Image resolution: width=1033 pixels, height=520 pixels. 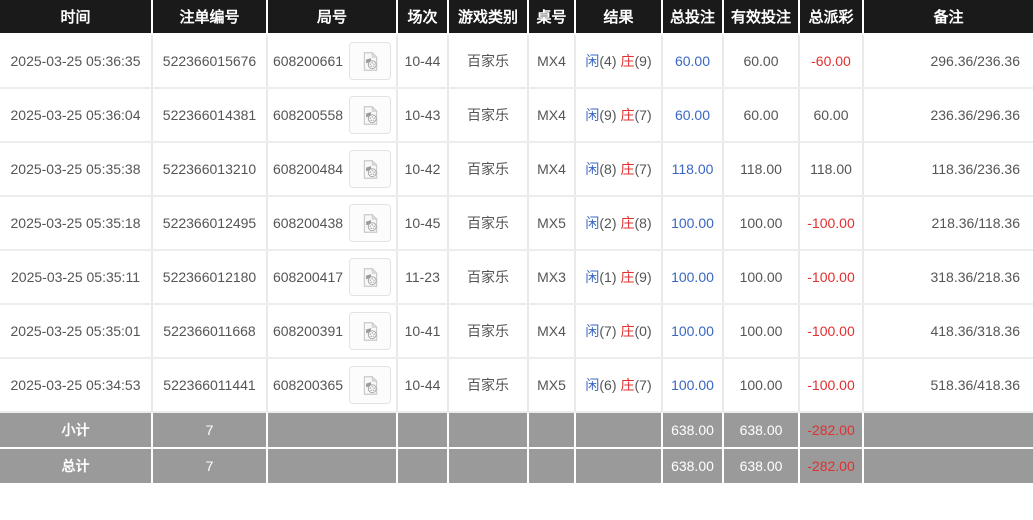 What do you see at coordinates (619, 61) in the screenshot?
I see `cell-result: 闲(4) 庄(9)` at bounding box center [619, 61].